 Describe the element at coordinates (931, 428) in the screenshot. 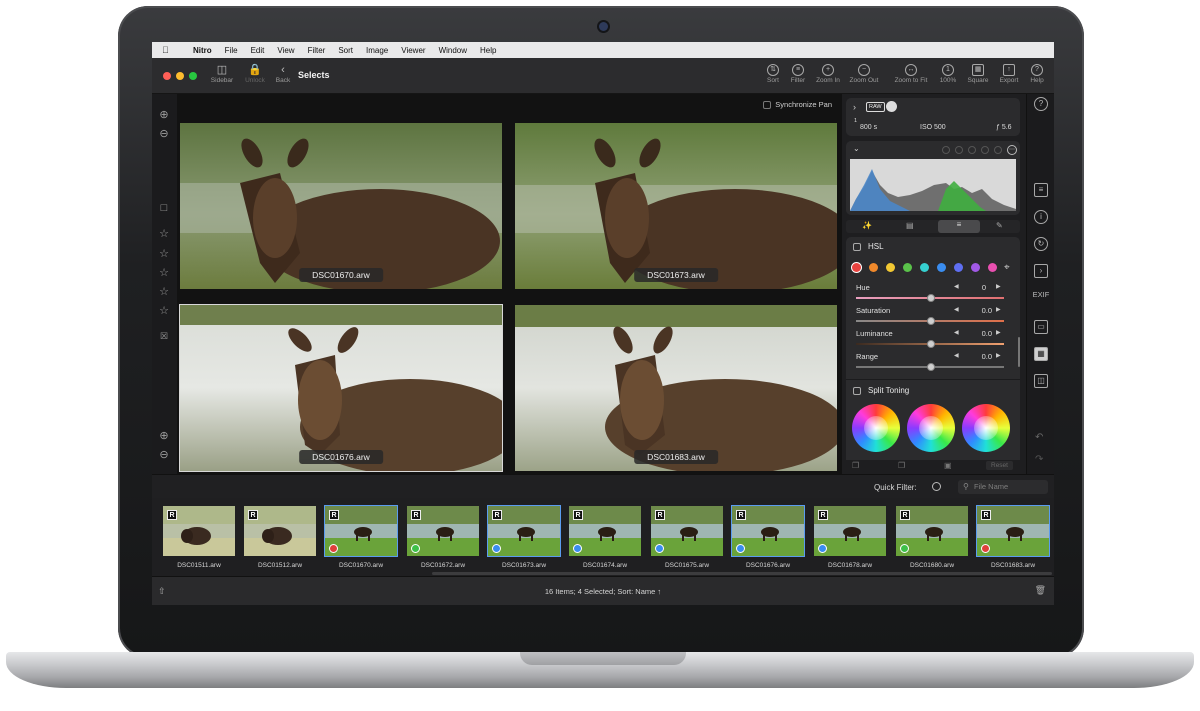

I see `midtones-color-wheel` at that location.